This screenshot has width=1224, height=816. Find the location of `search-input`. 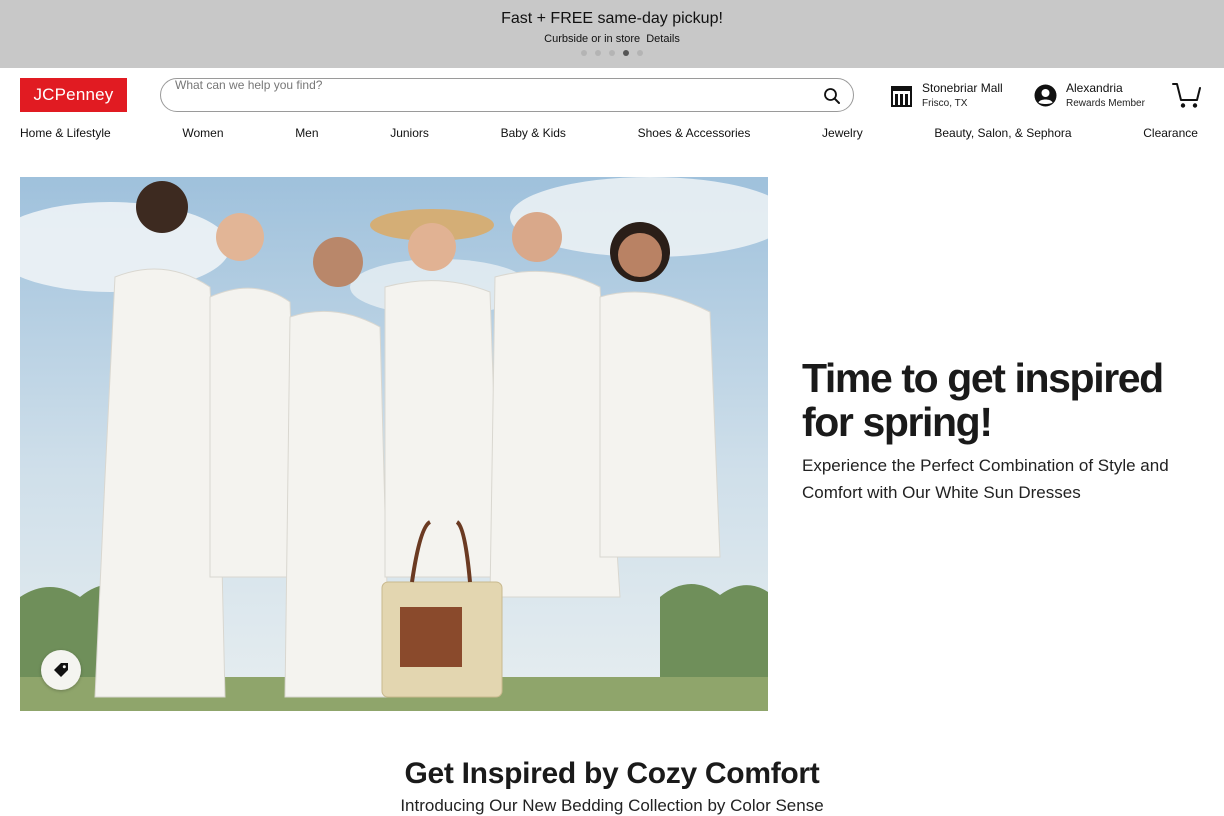

search-input is located at coordinates (495, 88).